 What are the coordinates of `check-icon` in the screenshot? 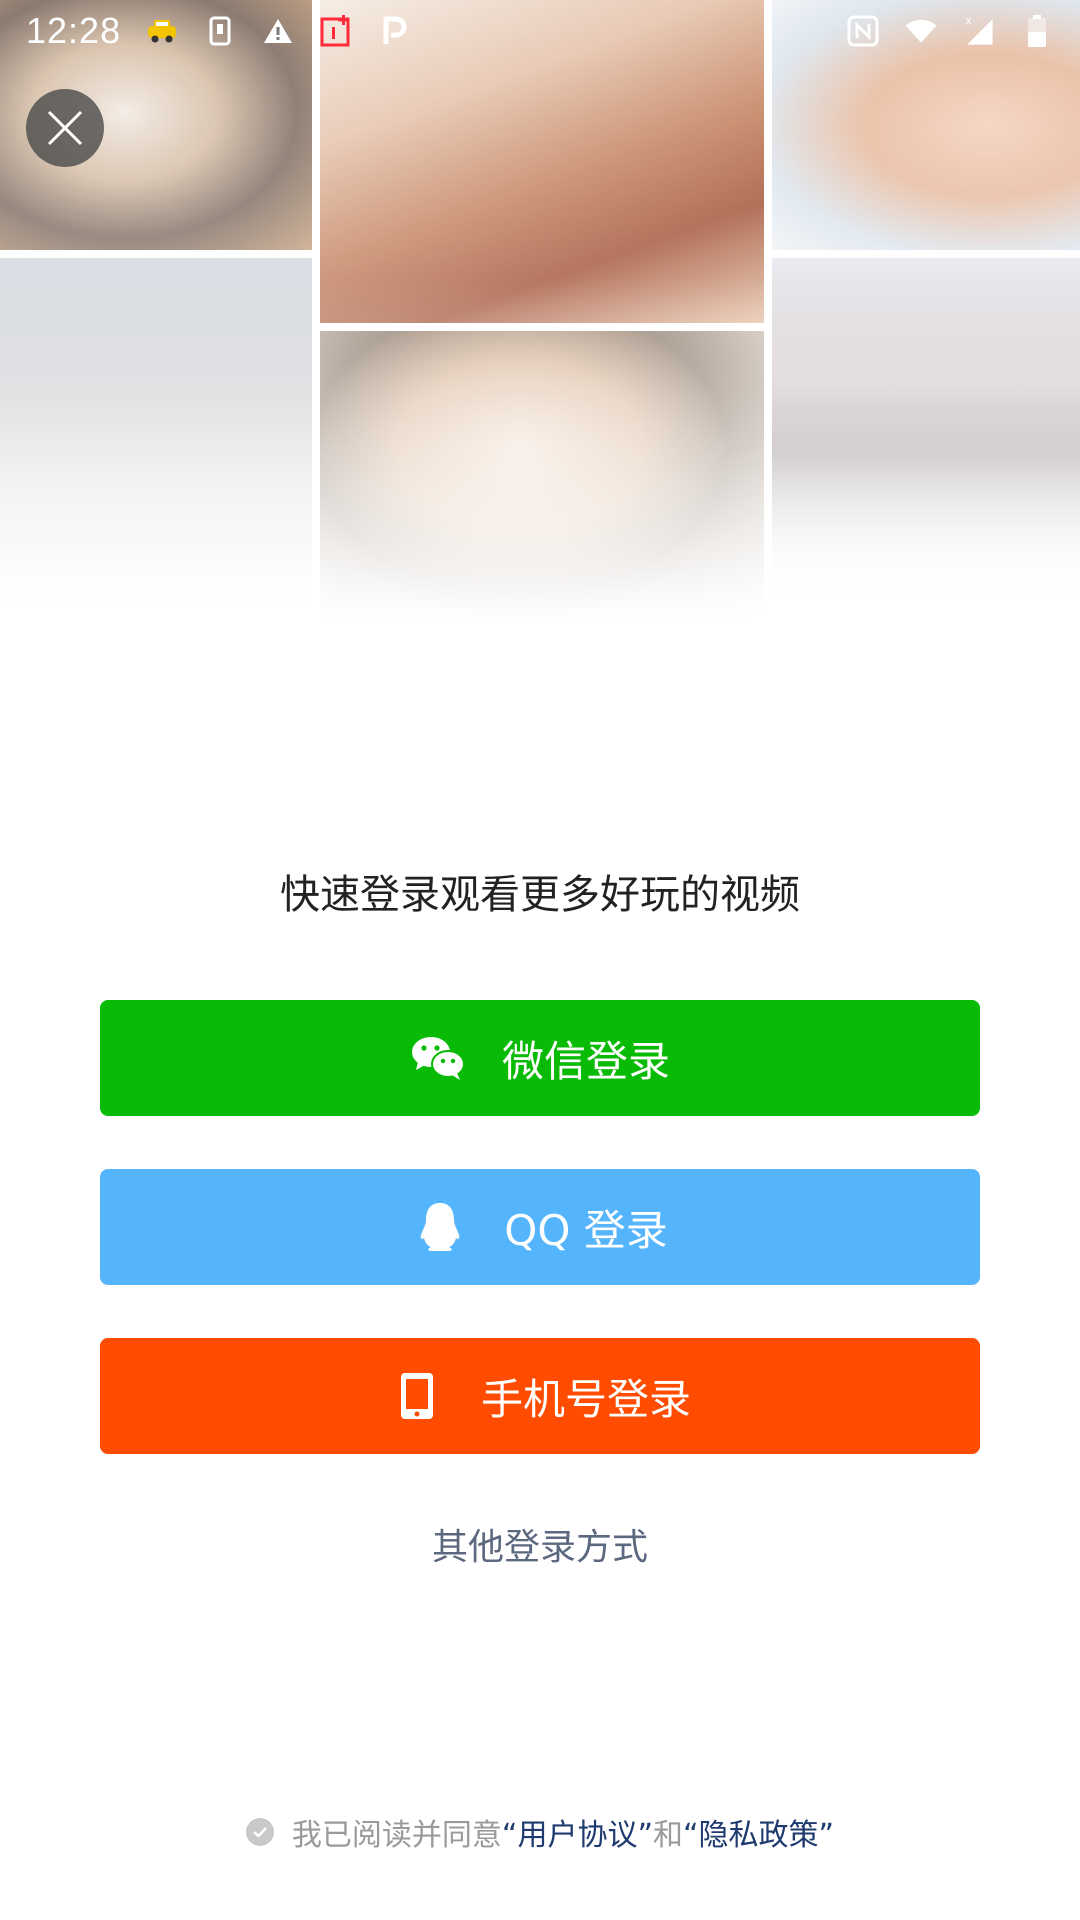 It's located at (260, 1832).